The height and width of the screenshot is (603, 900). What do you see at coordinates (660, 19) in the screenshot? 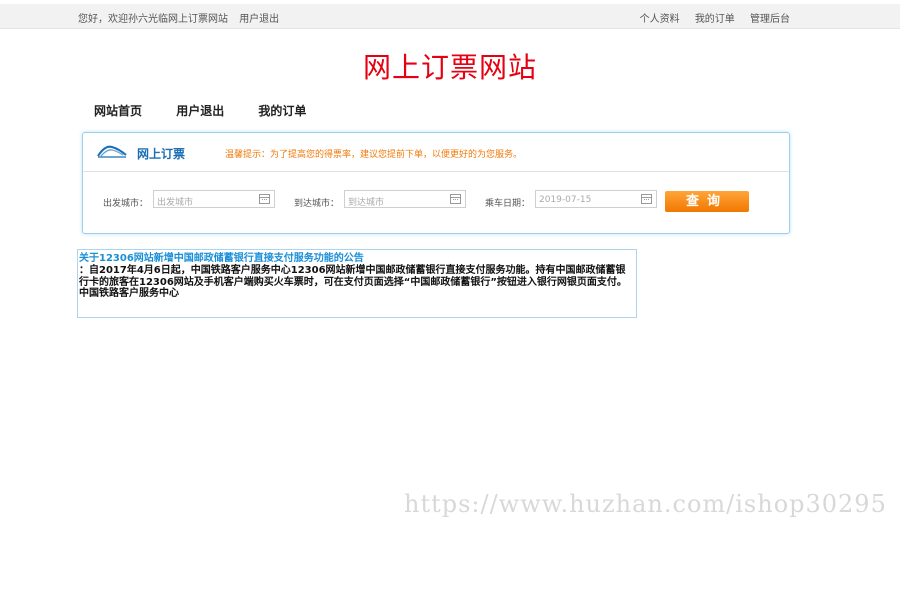
I see `profile-link: 个人资料` at bounding box center [660, 19].